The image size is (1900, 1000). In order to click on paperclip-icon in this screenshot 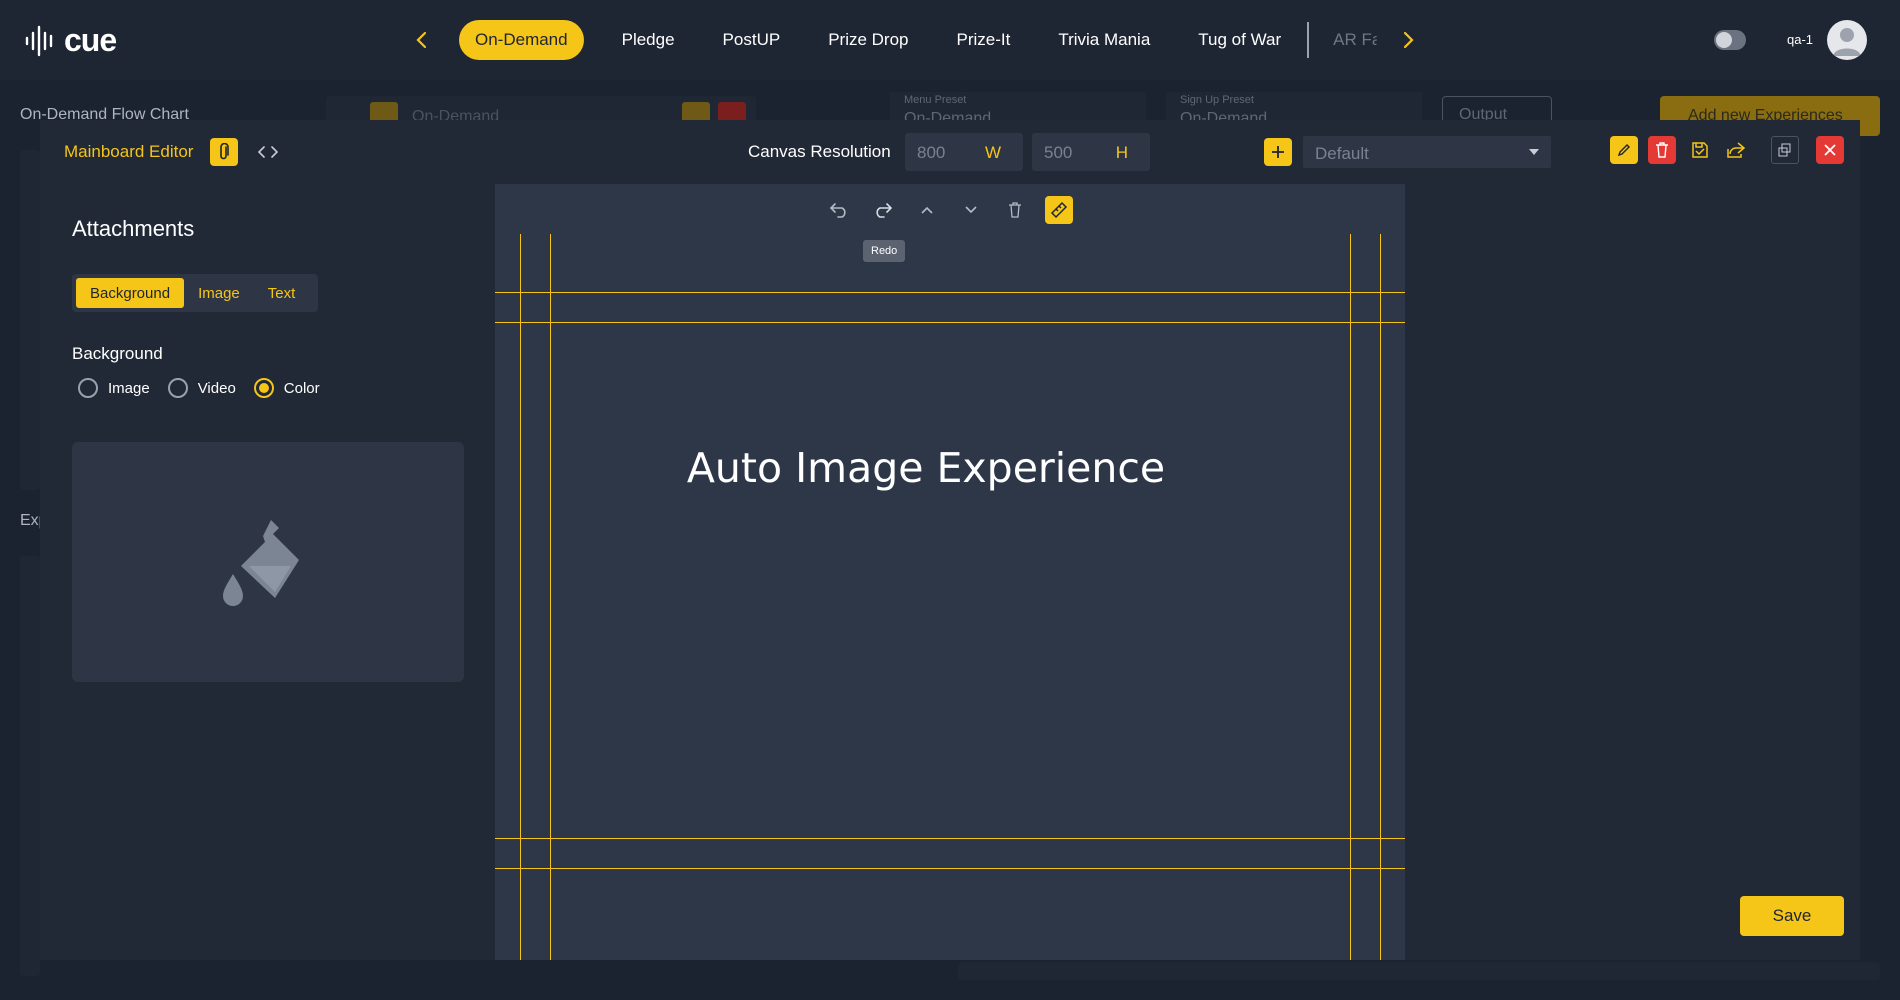, I will do `click(224, 151)`.